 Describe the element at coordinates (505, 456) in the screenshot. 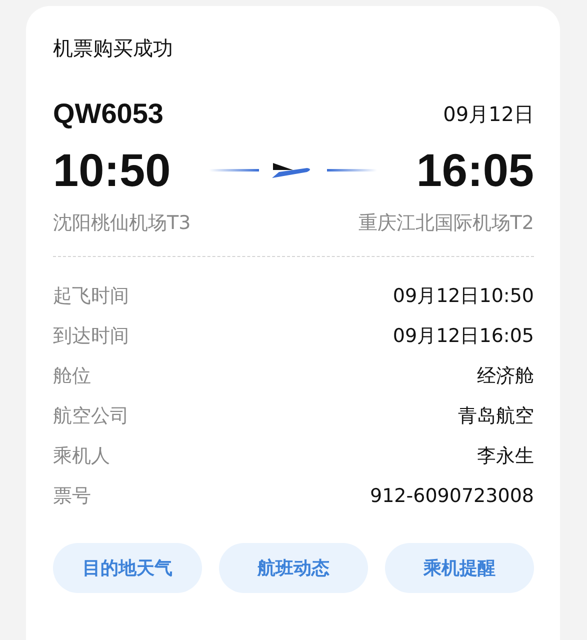

I see `detail-value: 李永生` at that location.